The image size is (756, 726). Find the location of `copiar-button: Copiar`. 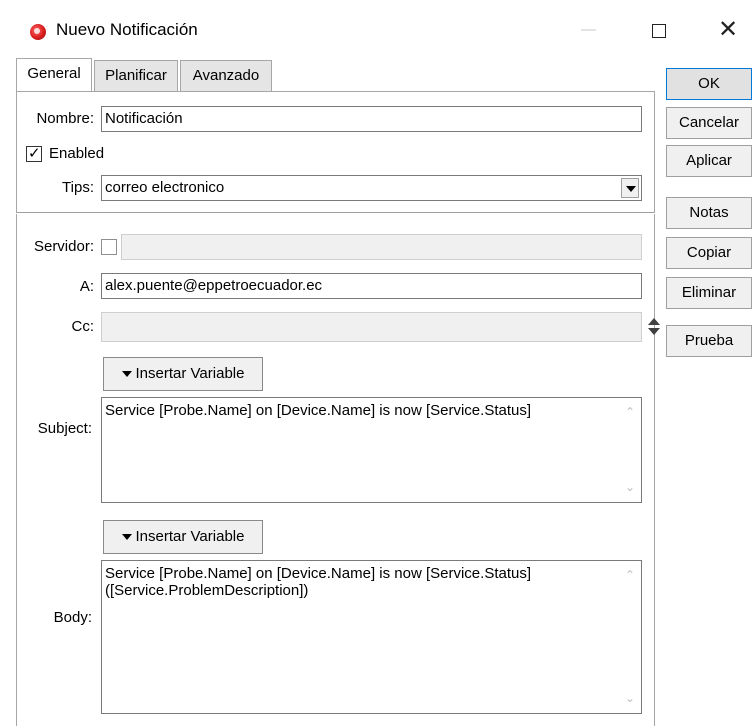

copiar-button: Copiar is located at coordinates (709, 253).